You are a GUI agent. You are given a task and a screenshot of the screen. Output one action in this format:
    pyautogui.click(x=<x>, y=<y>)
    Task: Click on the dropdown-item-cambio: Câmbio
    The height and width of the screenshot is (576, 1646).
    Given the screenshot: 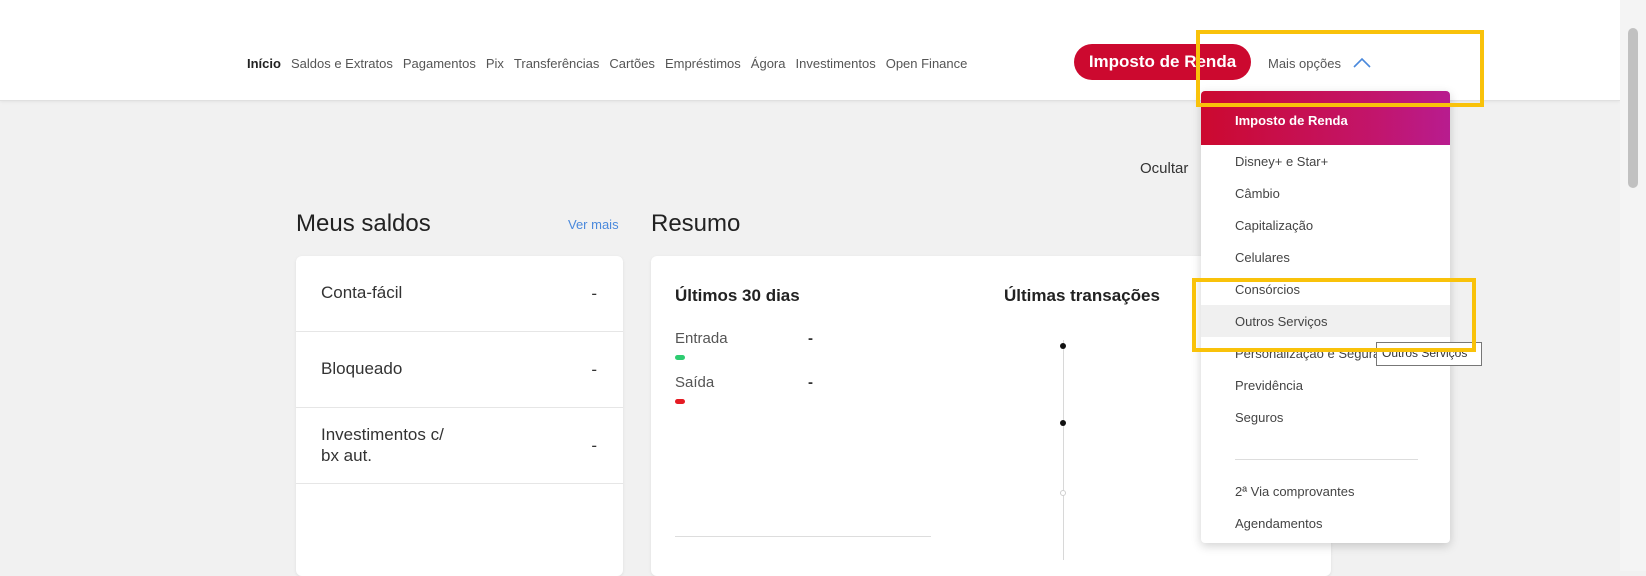 What is the action you would take?
    pyautogui.click(x=1325, y=193)
    